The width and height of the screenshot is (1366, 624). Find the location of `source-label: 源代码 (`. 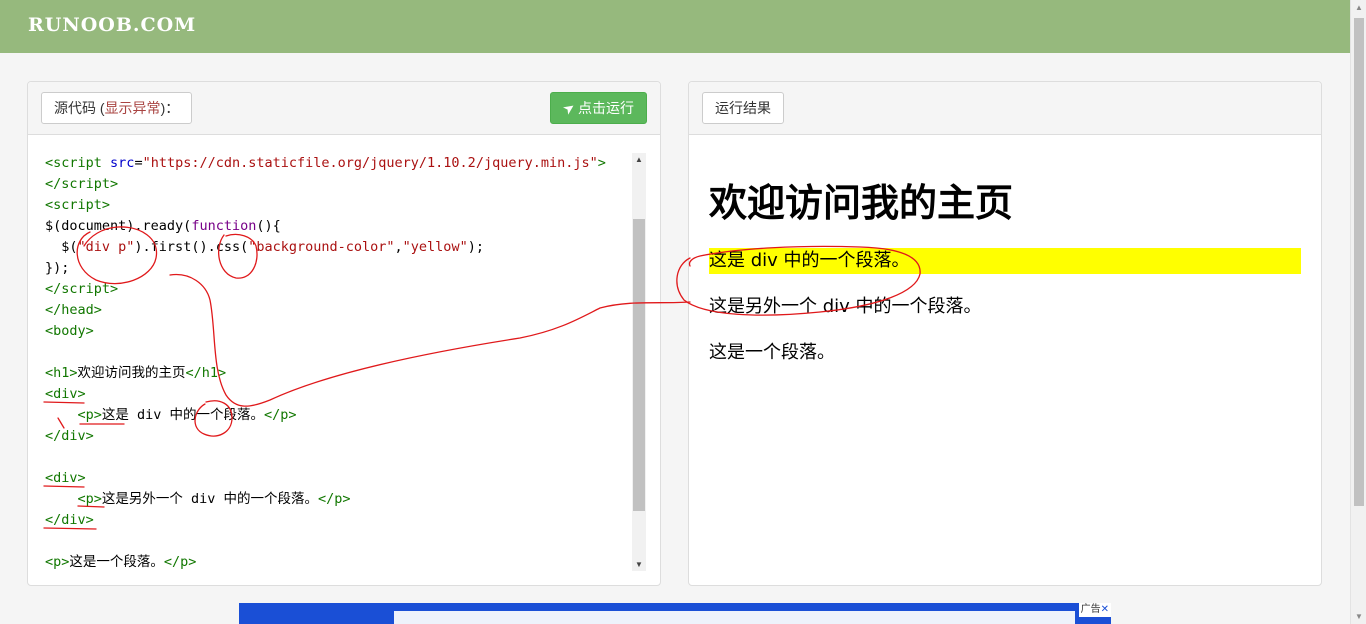

source-label: 源代码 ( is located at coordinates (79, 108).